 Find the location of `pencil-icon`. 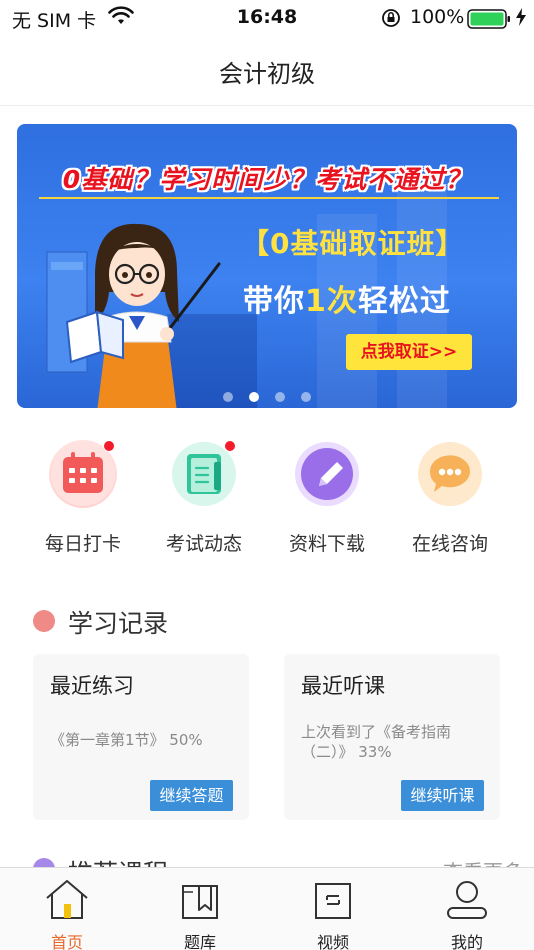

pencil-icon is located at coordinates (327, 474).